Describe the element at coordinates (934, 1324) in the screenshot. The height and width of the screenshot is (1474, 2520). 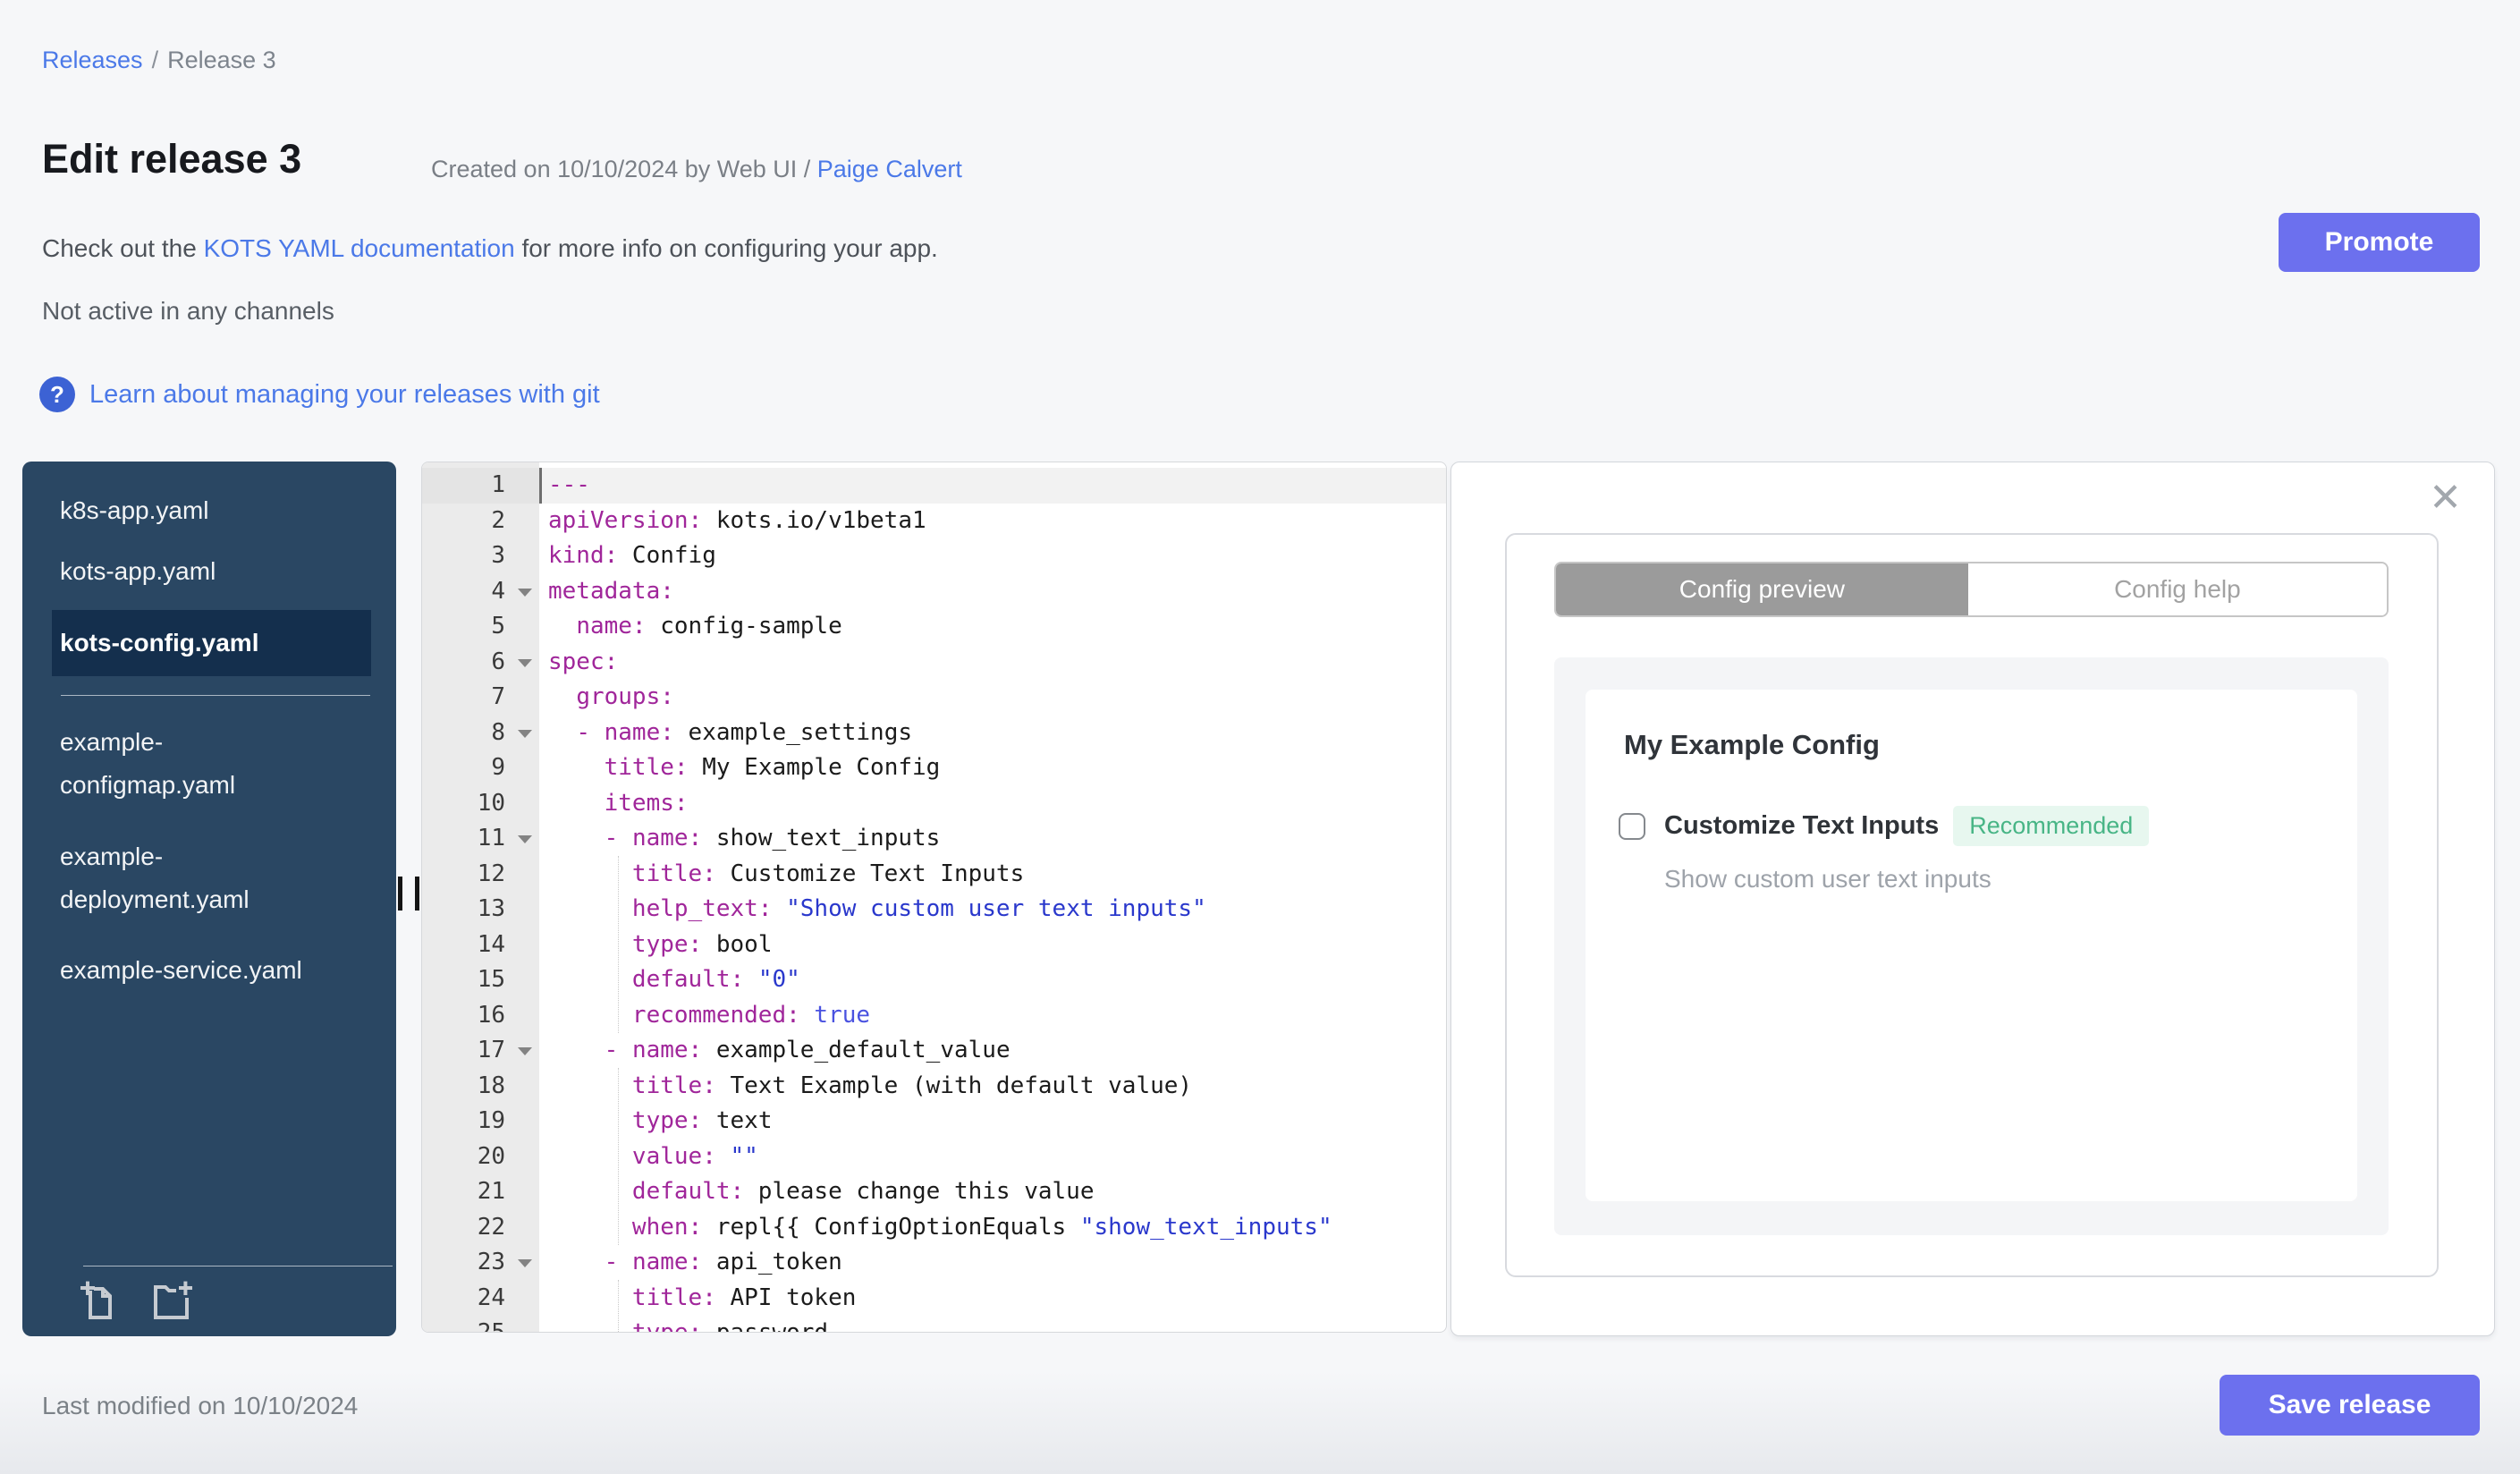
I see `editor-line: 25 type: password` at that location.